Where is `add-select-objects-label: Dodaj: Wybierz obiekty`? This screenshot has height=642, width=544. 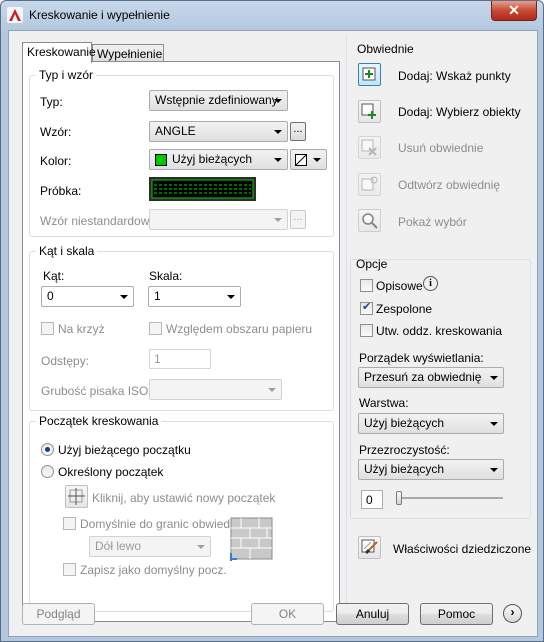
add-select-objects-label: Dodaj: Wybierz obiekty is located at coordinates (459, 112).